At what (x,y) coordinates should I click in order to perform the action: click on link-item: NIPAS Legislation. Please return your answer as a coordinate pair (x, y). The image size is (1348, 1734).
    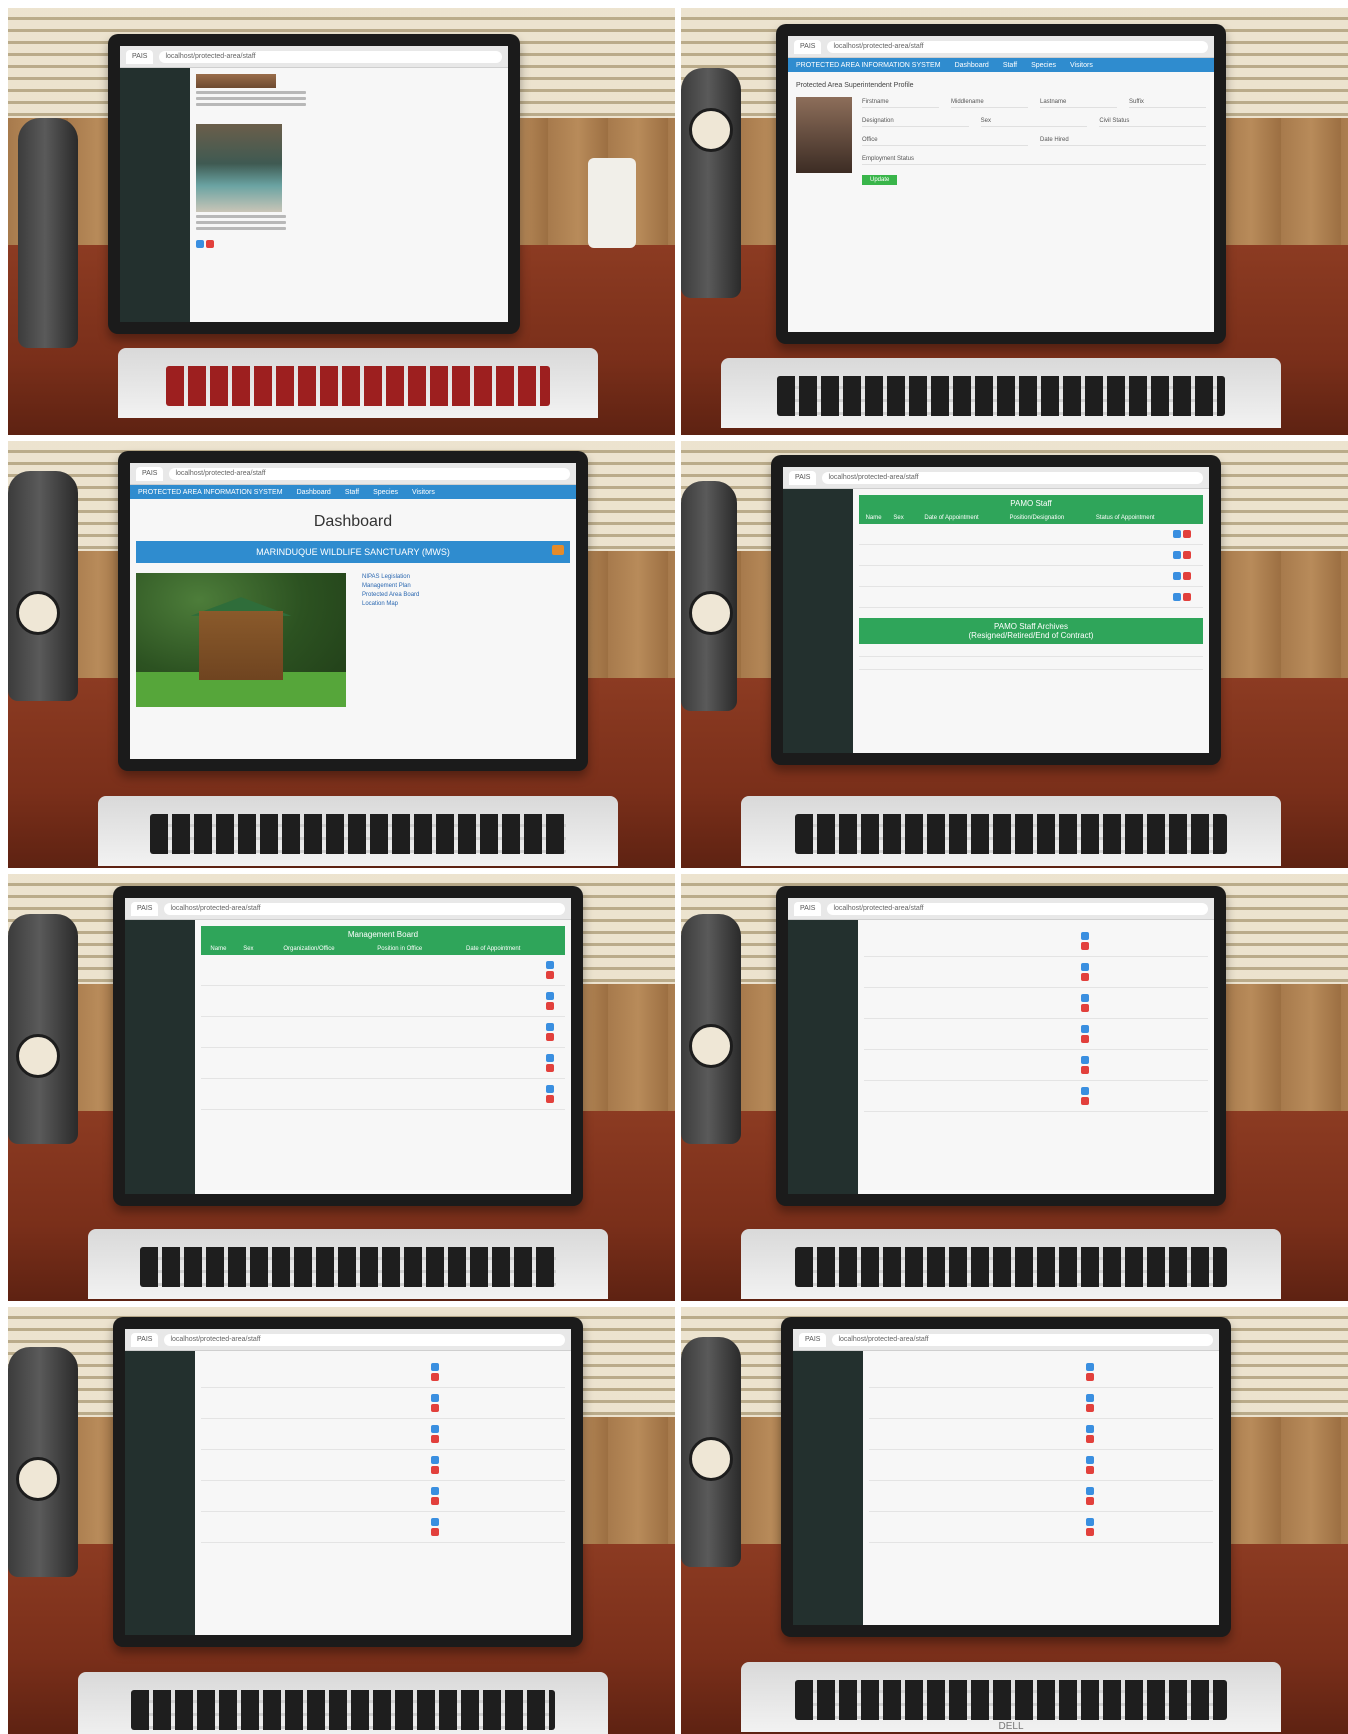
    Looking at the image, I should click on (390, 577).